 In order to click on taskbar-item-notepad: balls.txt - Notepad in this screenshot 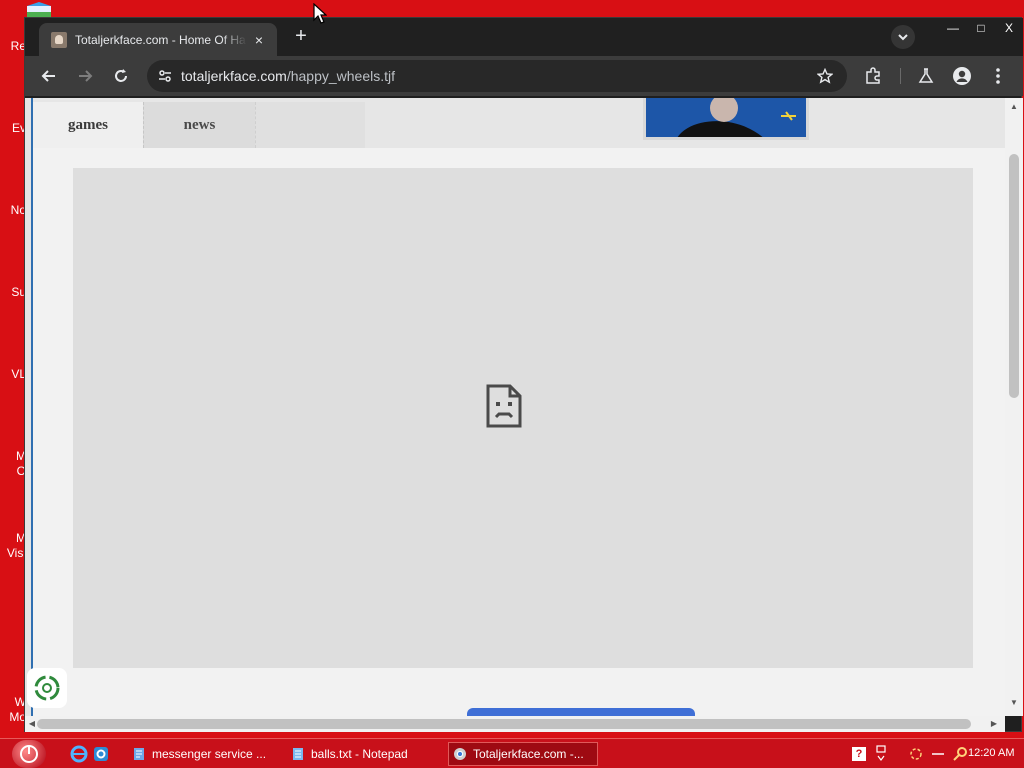, I will do `click(360, 754)`.